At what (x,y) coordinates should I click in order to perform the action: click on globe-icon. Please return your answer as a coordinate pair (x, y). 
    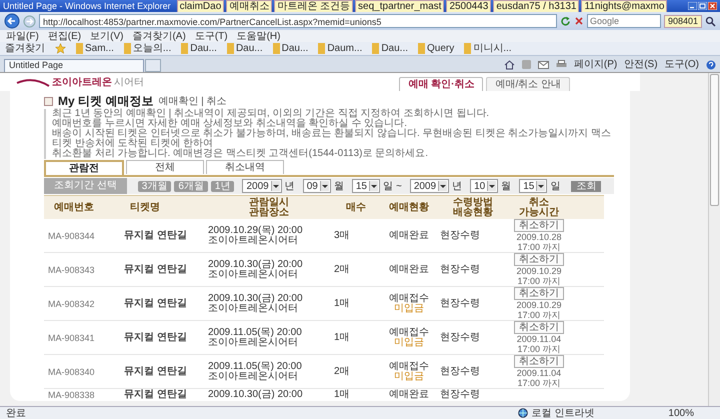
    Looking at the image, I should click on (523, 413).